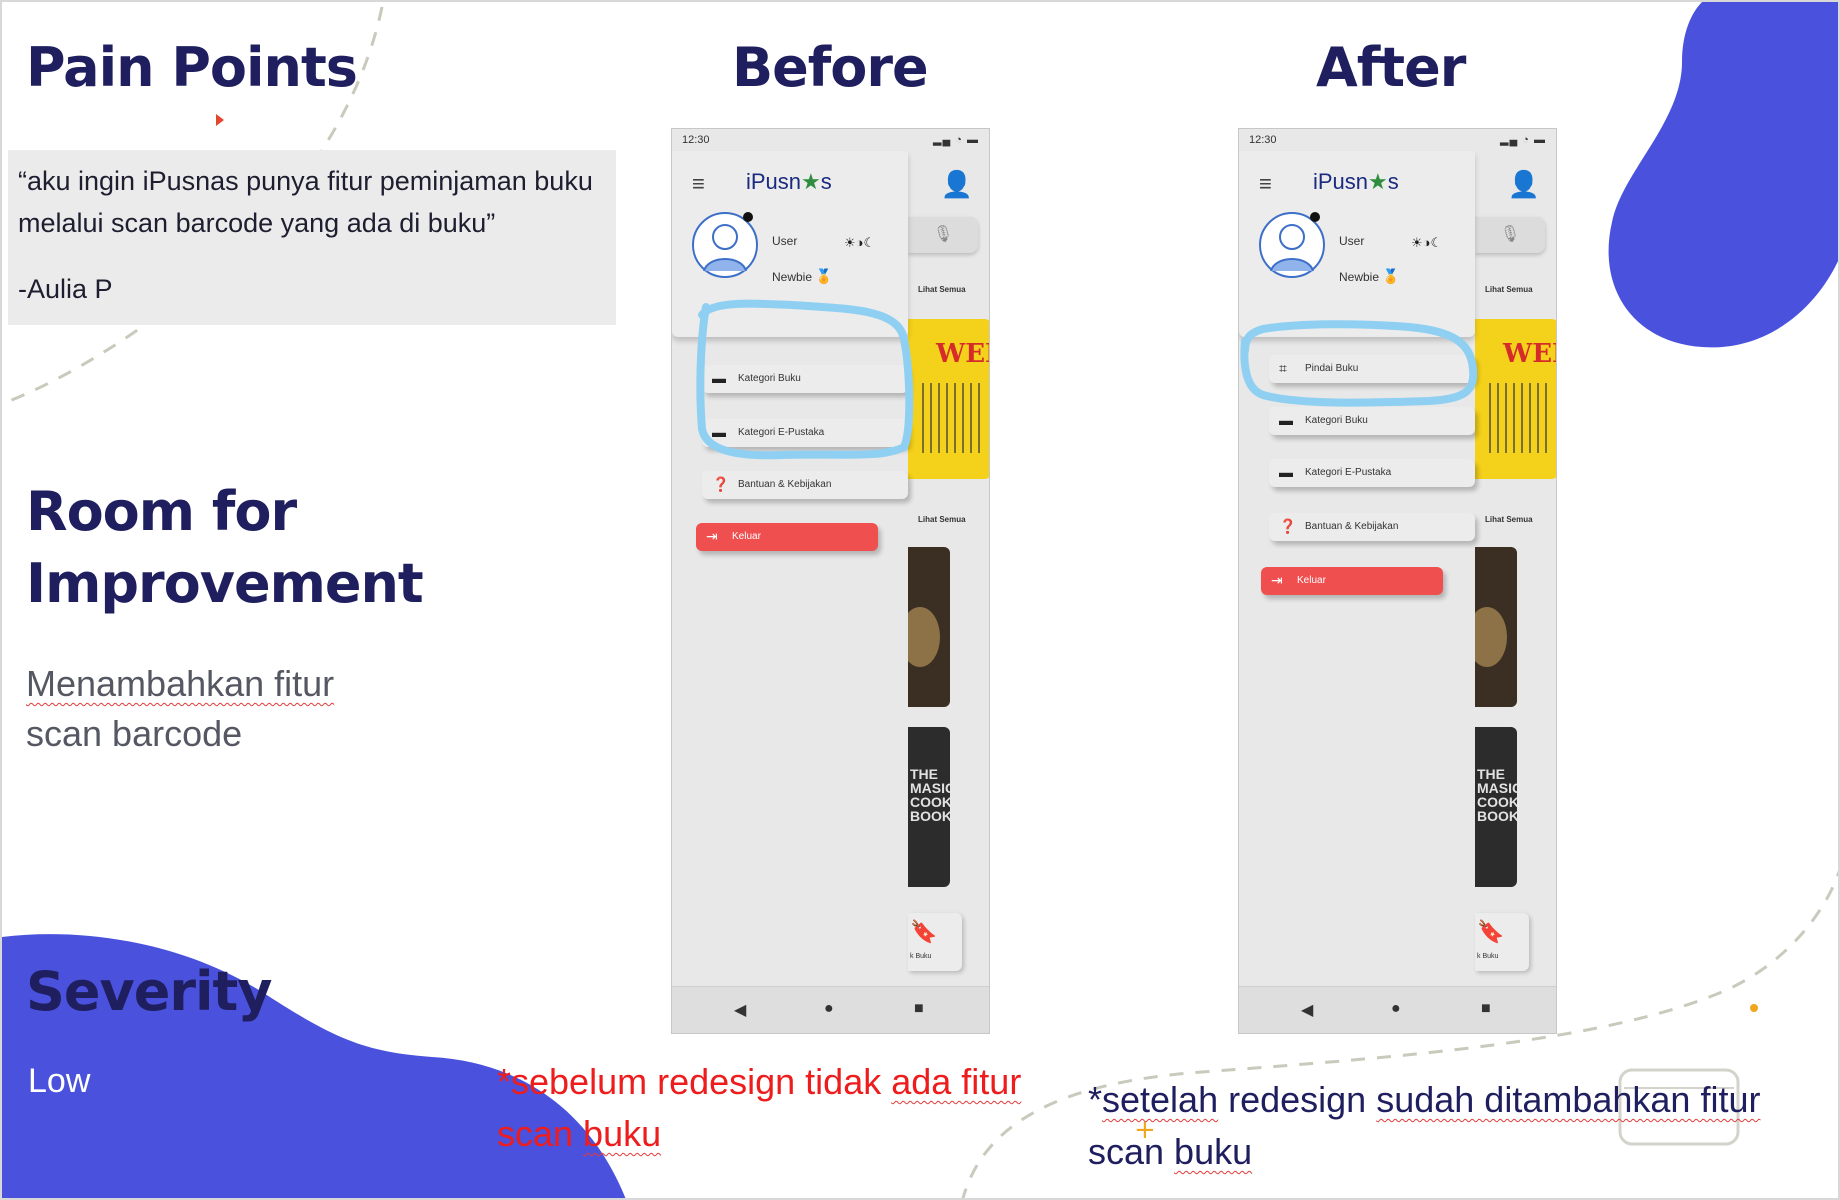 This screenshot has width=1840, height=1200. What do you see at coordinates (1213, 1151) in the screenshot?
I see `after-note-text: buku` at bounding box center [1213, 1151].